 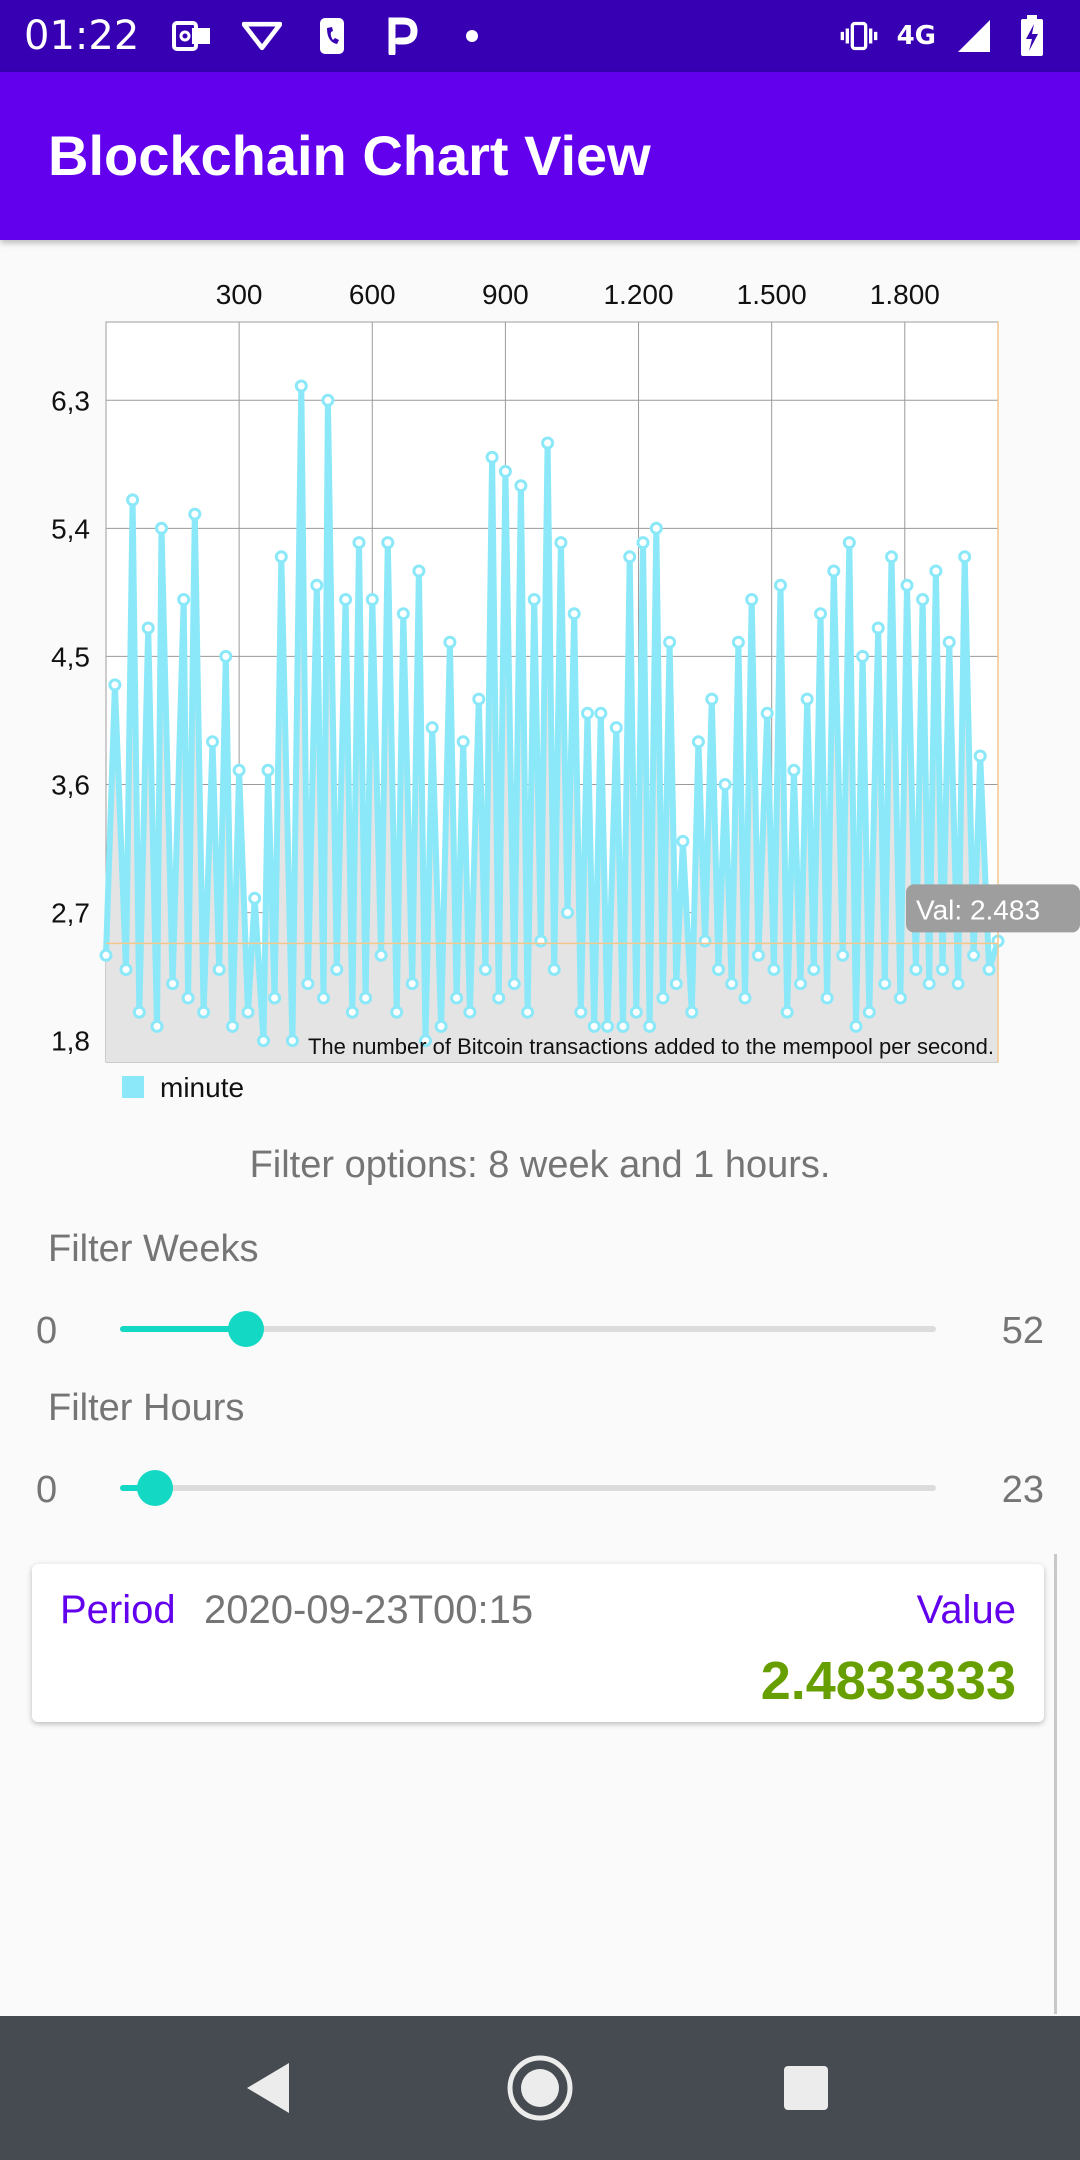 I want to click on home-icon, so click(x=540, y=2088).